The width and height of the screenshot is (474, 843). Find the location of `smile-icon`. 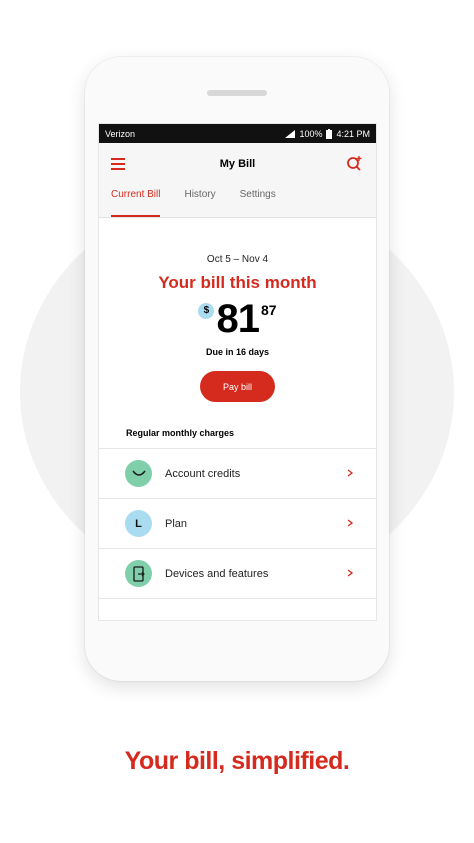

smile-icon is located at coordinates (138, 473).